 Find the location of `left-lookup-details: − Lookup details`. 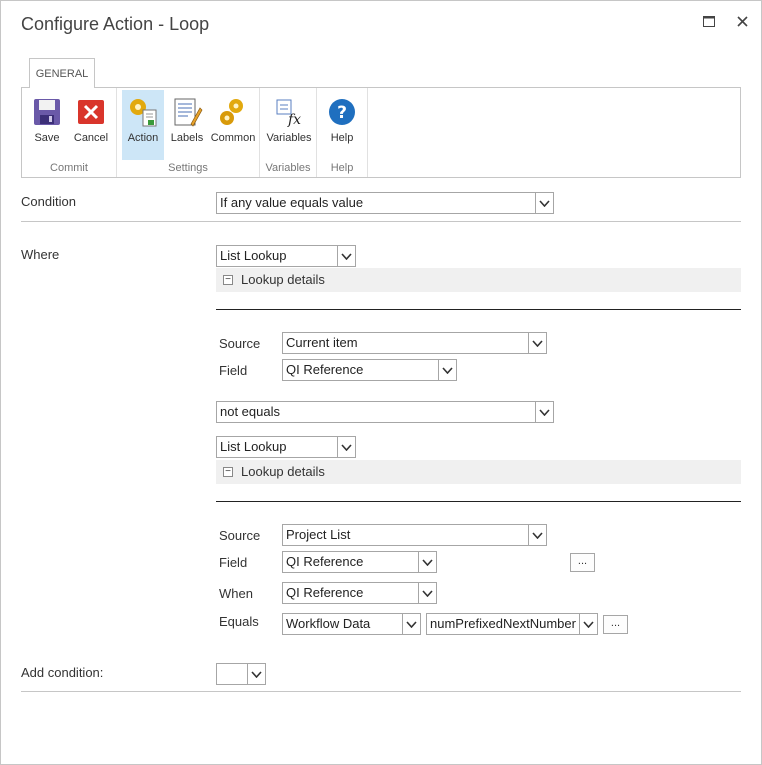

left-lookup-details: − Lookup details is located at coordinates (478, 280).